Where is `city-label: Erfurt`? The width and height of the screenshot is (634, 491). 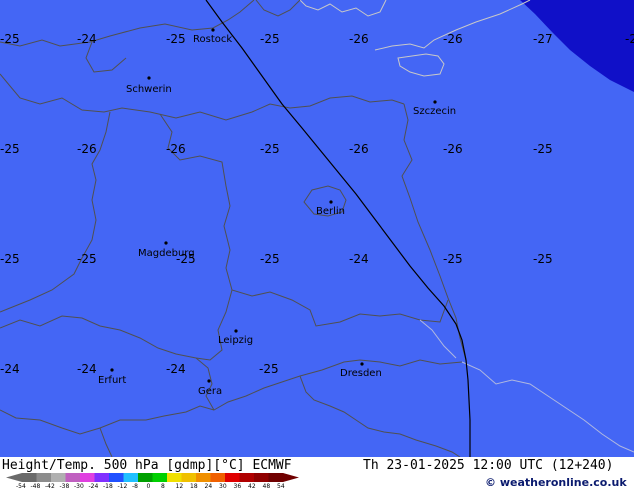
city-label: Erfurt is located at coordinates (112, 380).